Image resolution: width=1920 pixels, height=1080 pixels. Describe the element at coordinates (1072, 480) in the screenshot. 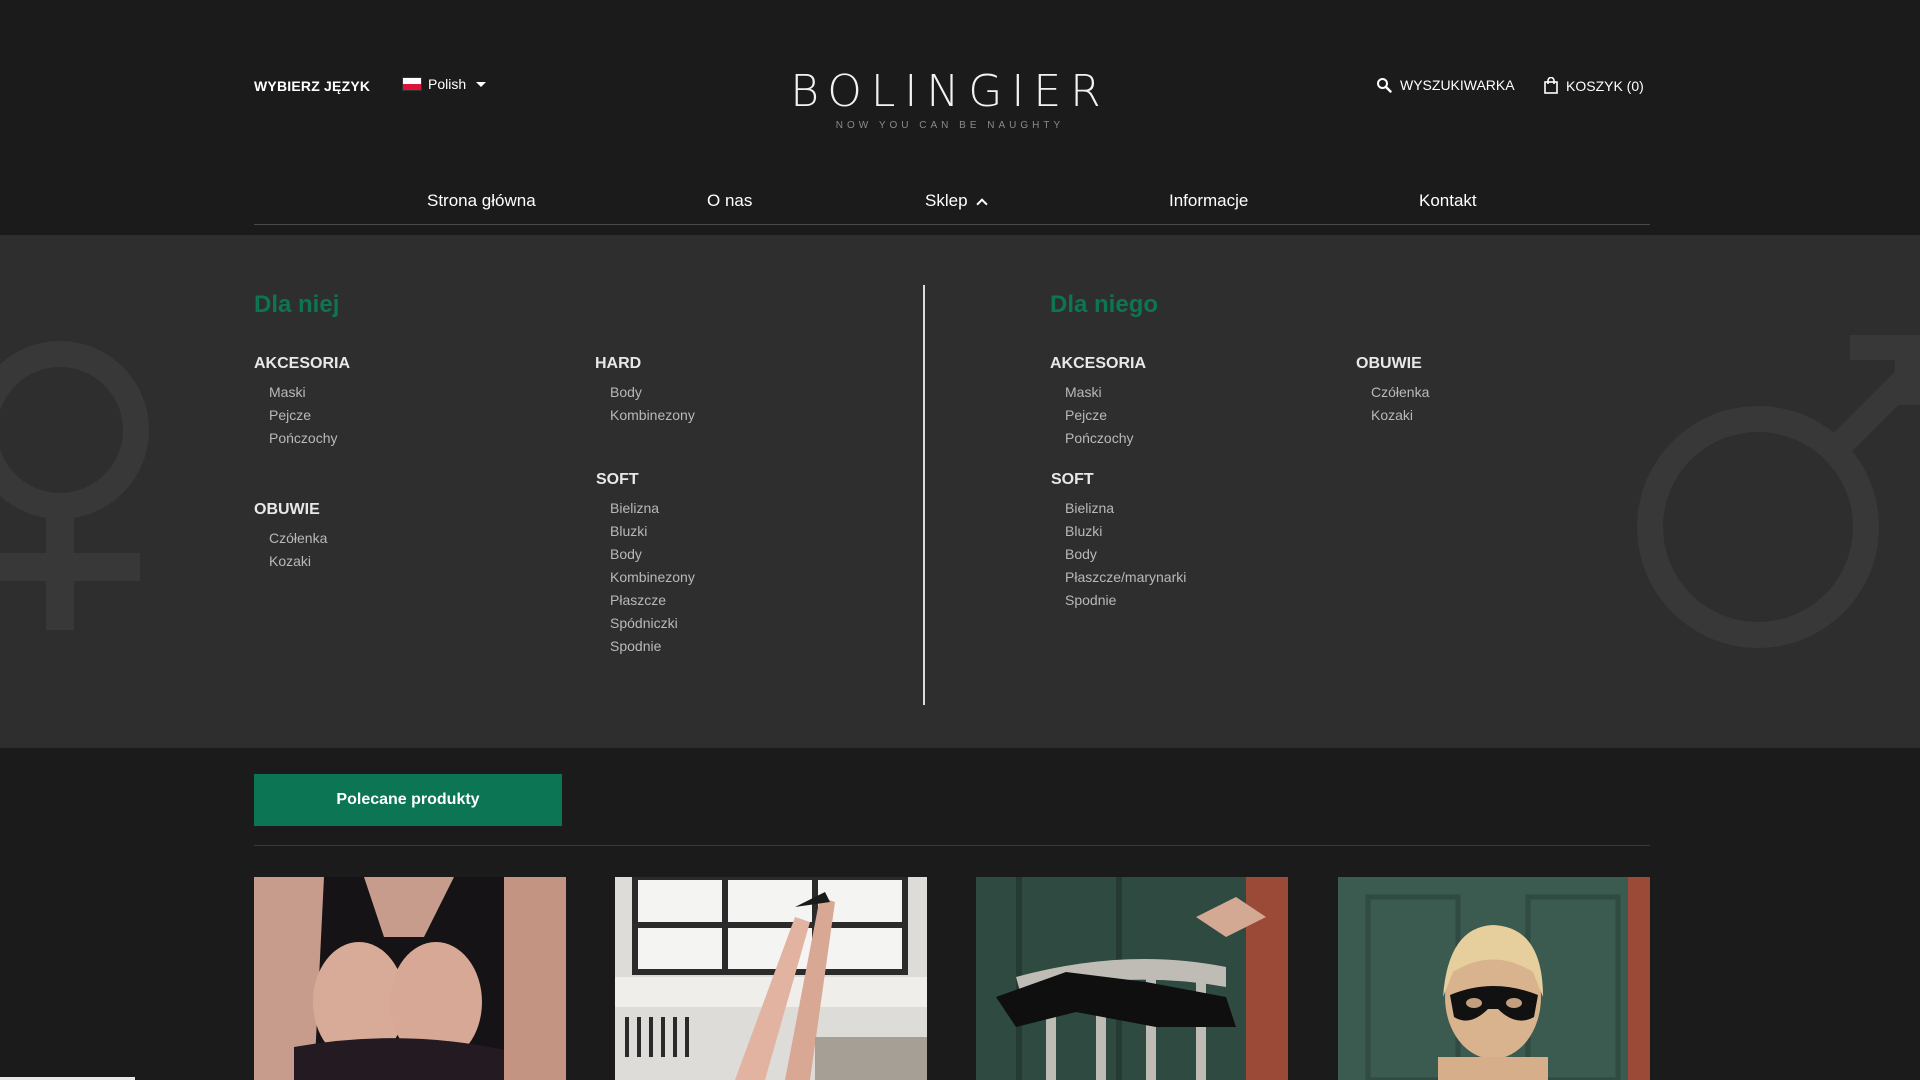

I see `him-soft-heading: SOFT` at that location.